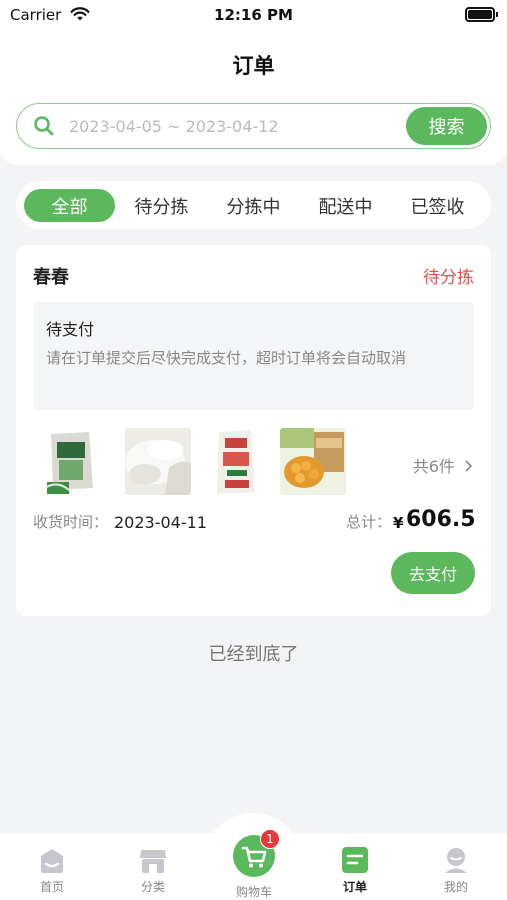  I want to click on category-icon, so click(153, 860).